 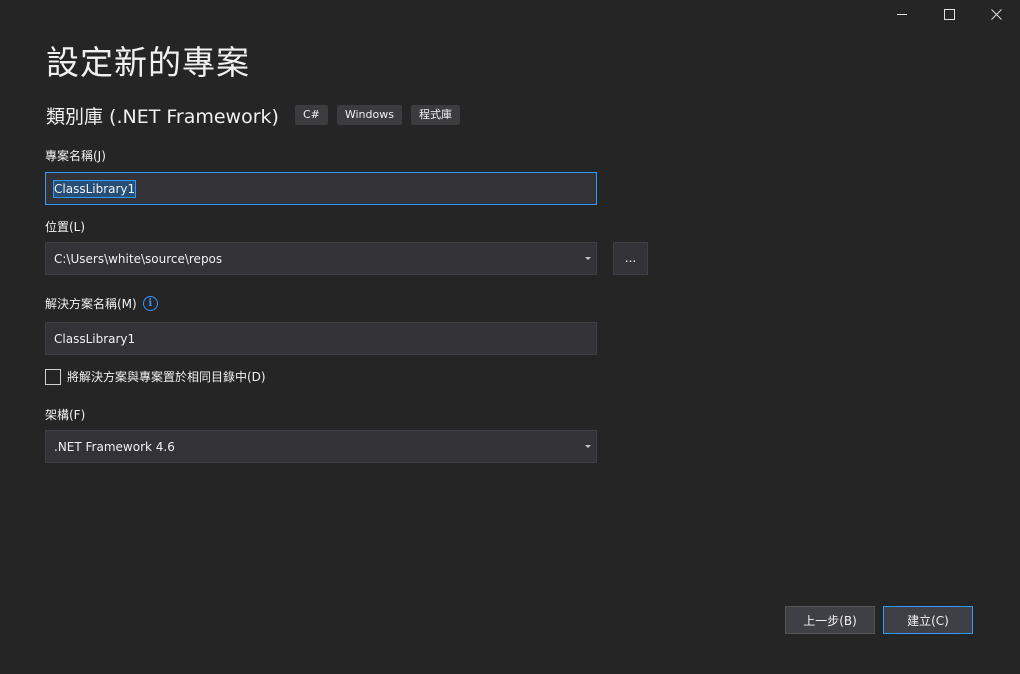 I want to click on template-name: 類別庫 (.NET Framework), so click(x=162, y=116).